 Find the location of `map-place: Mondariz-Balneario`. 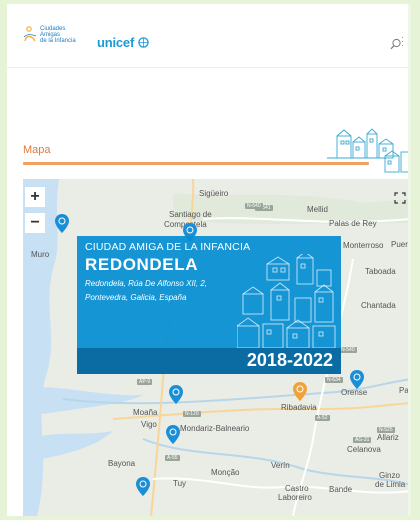

map-place: Mondariz-Balneario is located at coordinates (215, 428).